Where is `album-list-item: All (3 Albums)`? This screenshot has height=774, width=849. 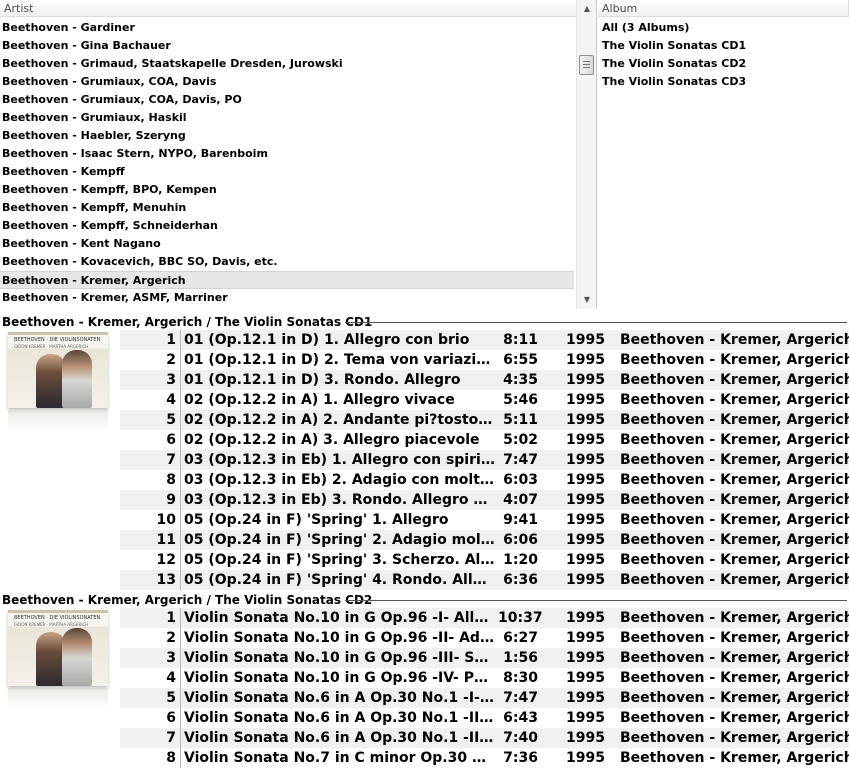
album-list-item: All (3 Albums) is located at coordinates (723, 28).